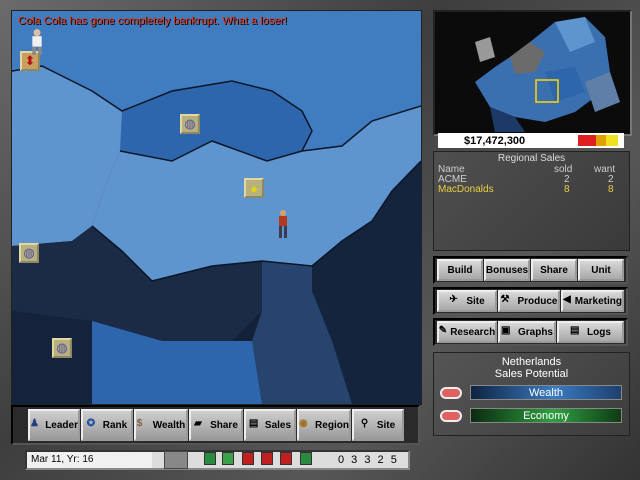  I want to click on leader-icon, so click(37, 42).